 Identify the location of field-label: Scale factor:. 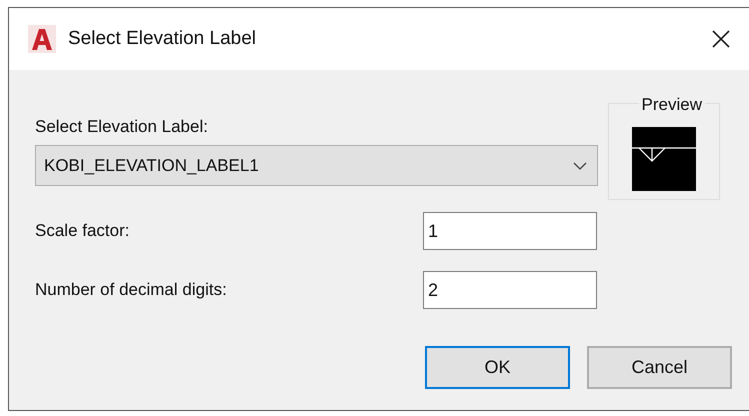
(82, 231).